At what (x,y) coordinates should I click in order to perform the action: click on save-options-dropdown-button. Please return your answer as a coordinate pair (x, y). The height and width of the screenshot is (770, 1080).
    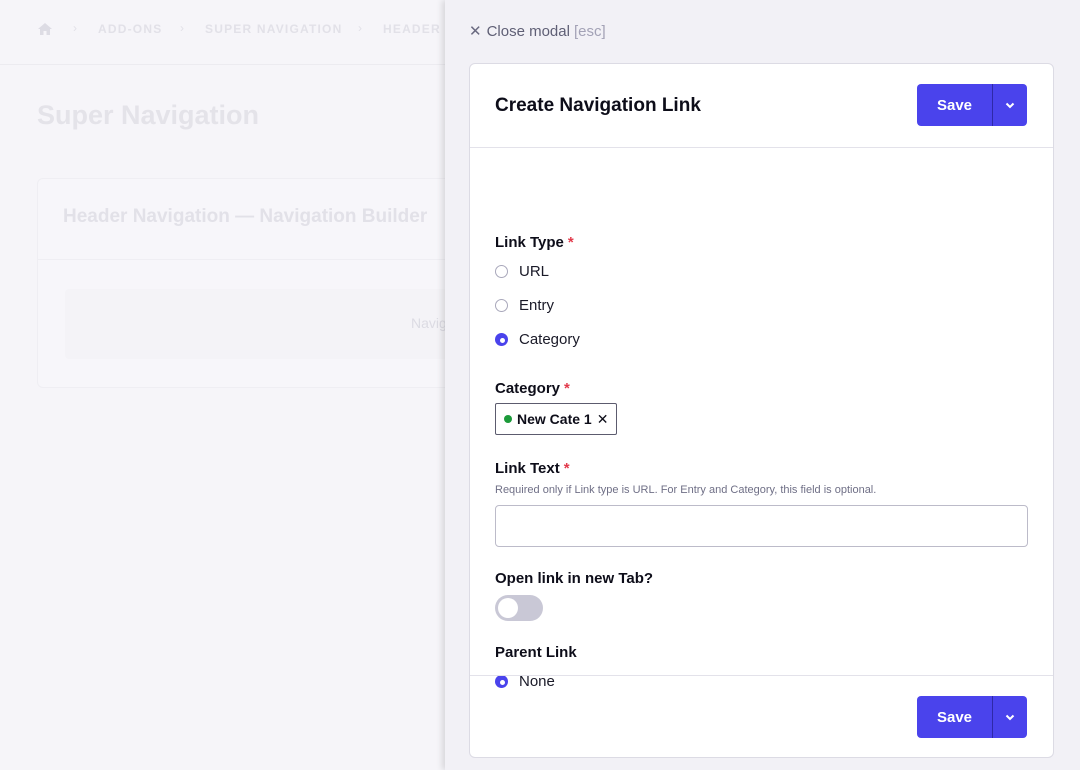
    Looking at the image, I should click on (1009, 105).